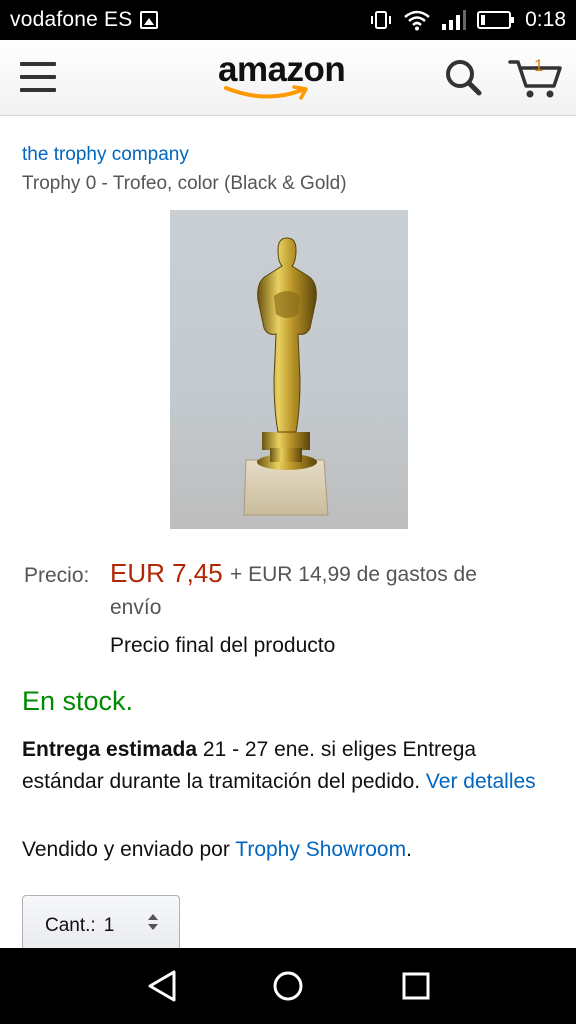  Describe the element at coordinates (223, 645) in the screenshot. I see `final-price-note: Precio final del producto` at that location.